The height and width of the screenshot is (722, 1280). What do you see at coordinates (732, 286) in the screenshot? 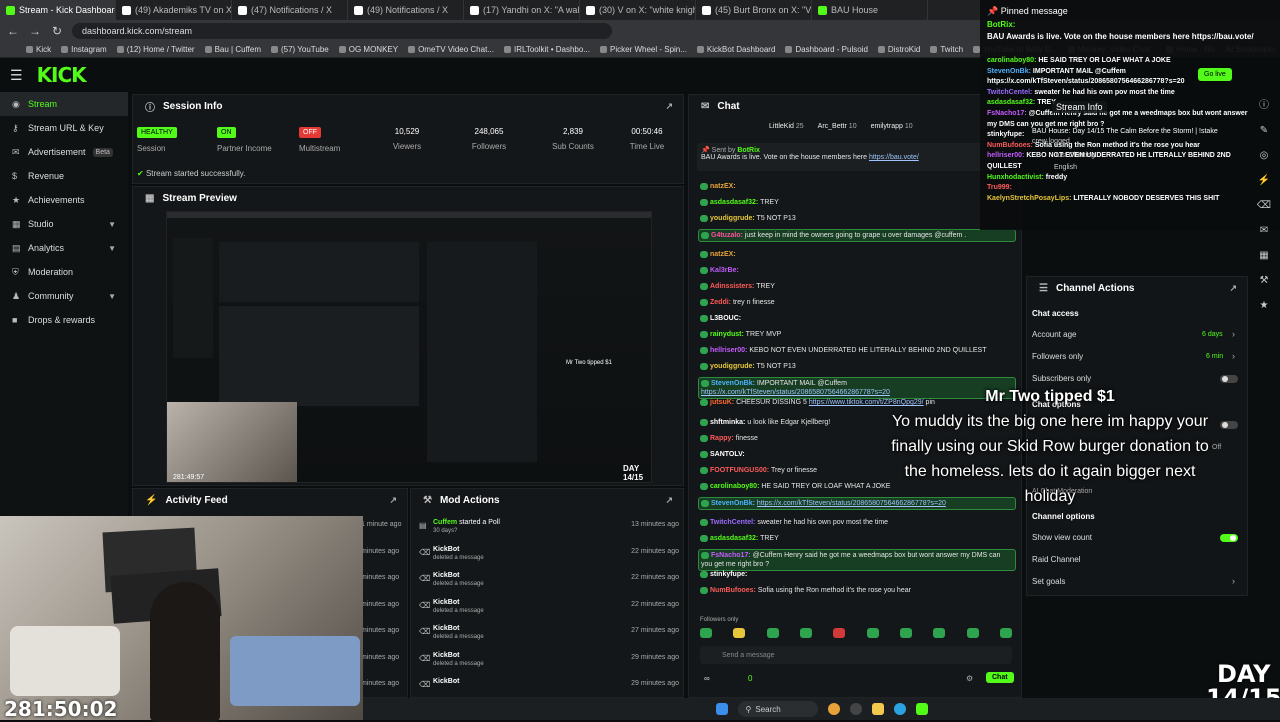
I see `chat-username: Adinssisters:` at bounding box center [732, 286].